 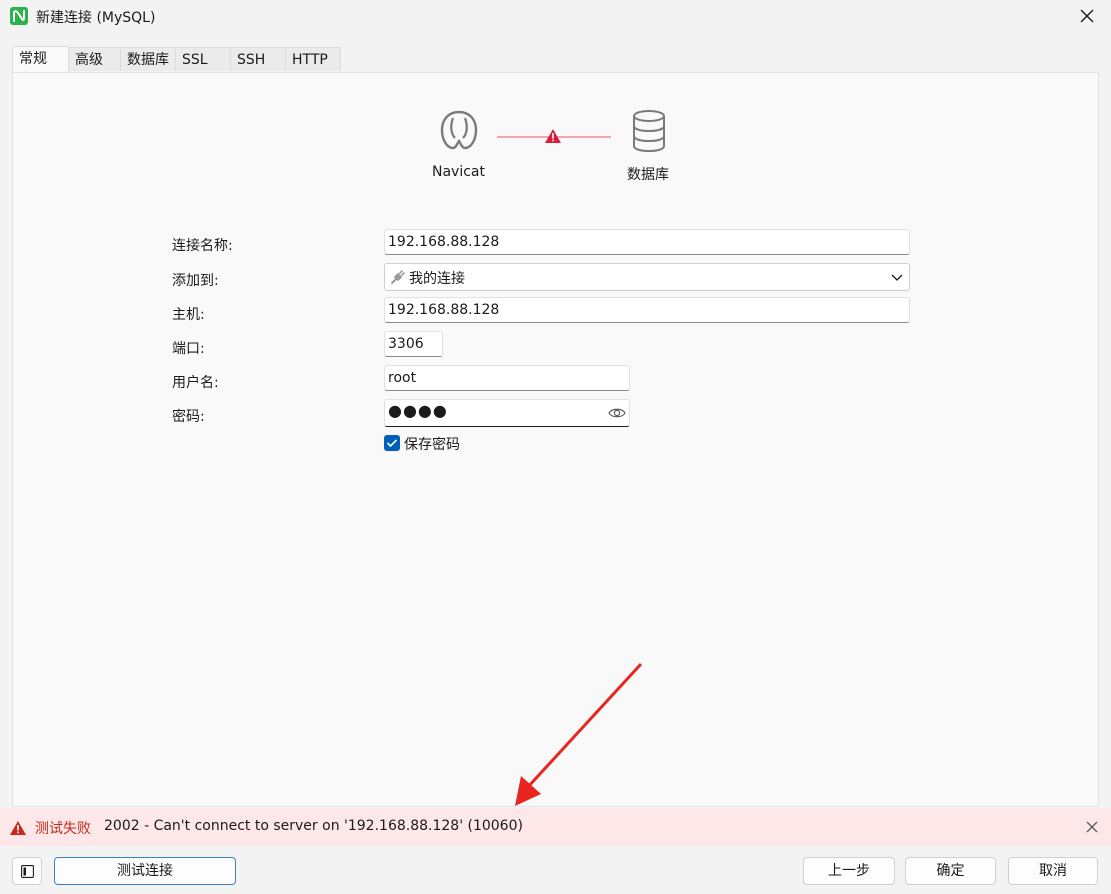 I want to click on database-label: 数据库, so click(x=648, y=175).